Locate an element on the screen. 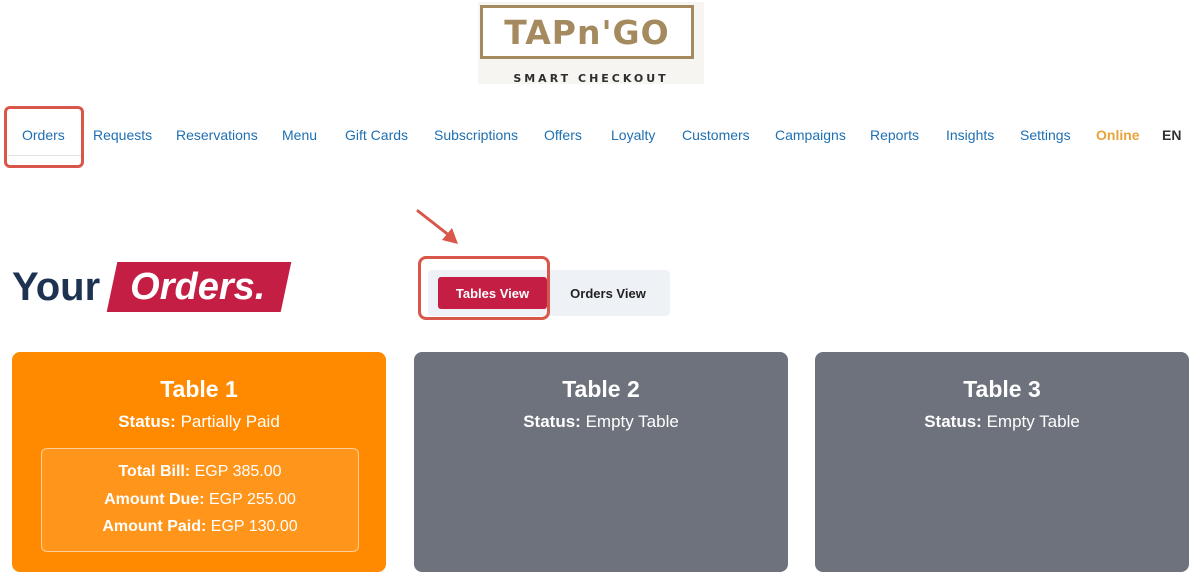 The width and height of the screenshot is (1195, 572). annotation-arrow-icon is located at coordinates (437, 226).